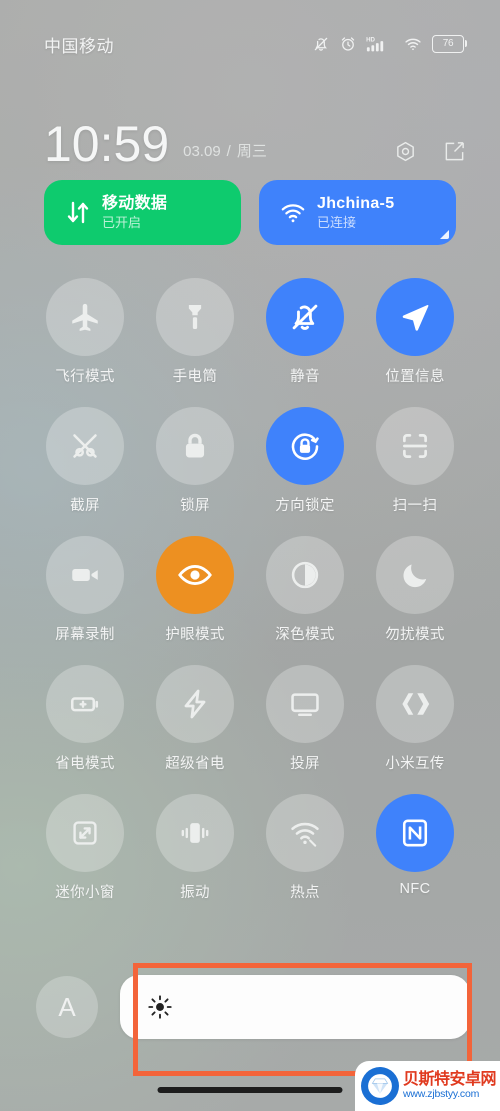 This screenshot has width=500, height=1111. I want to click on status-icon-tray: HD 76, so click(390, 44).